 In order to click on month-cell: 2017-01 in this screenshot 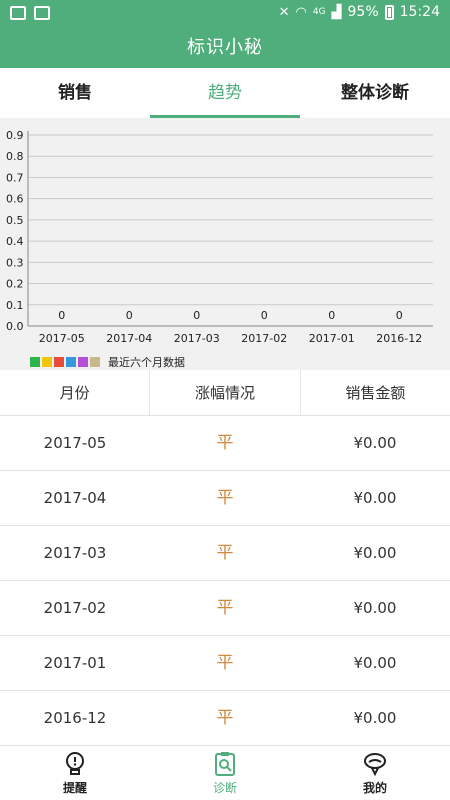, I will do `click(75, 663)`.